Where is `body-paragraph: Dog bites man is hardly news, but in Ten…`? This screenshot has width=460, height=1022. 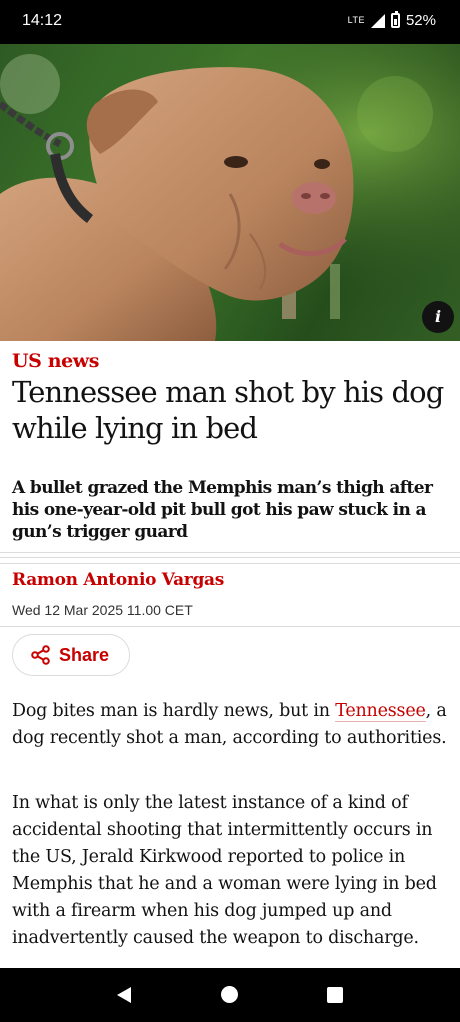 body-paragraph: Dog bites man is hardly news, but in Ten… is located at coordinates (232, 725).